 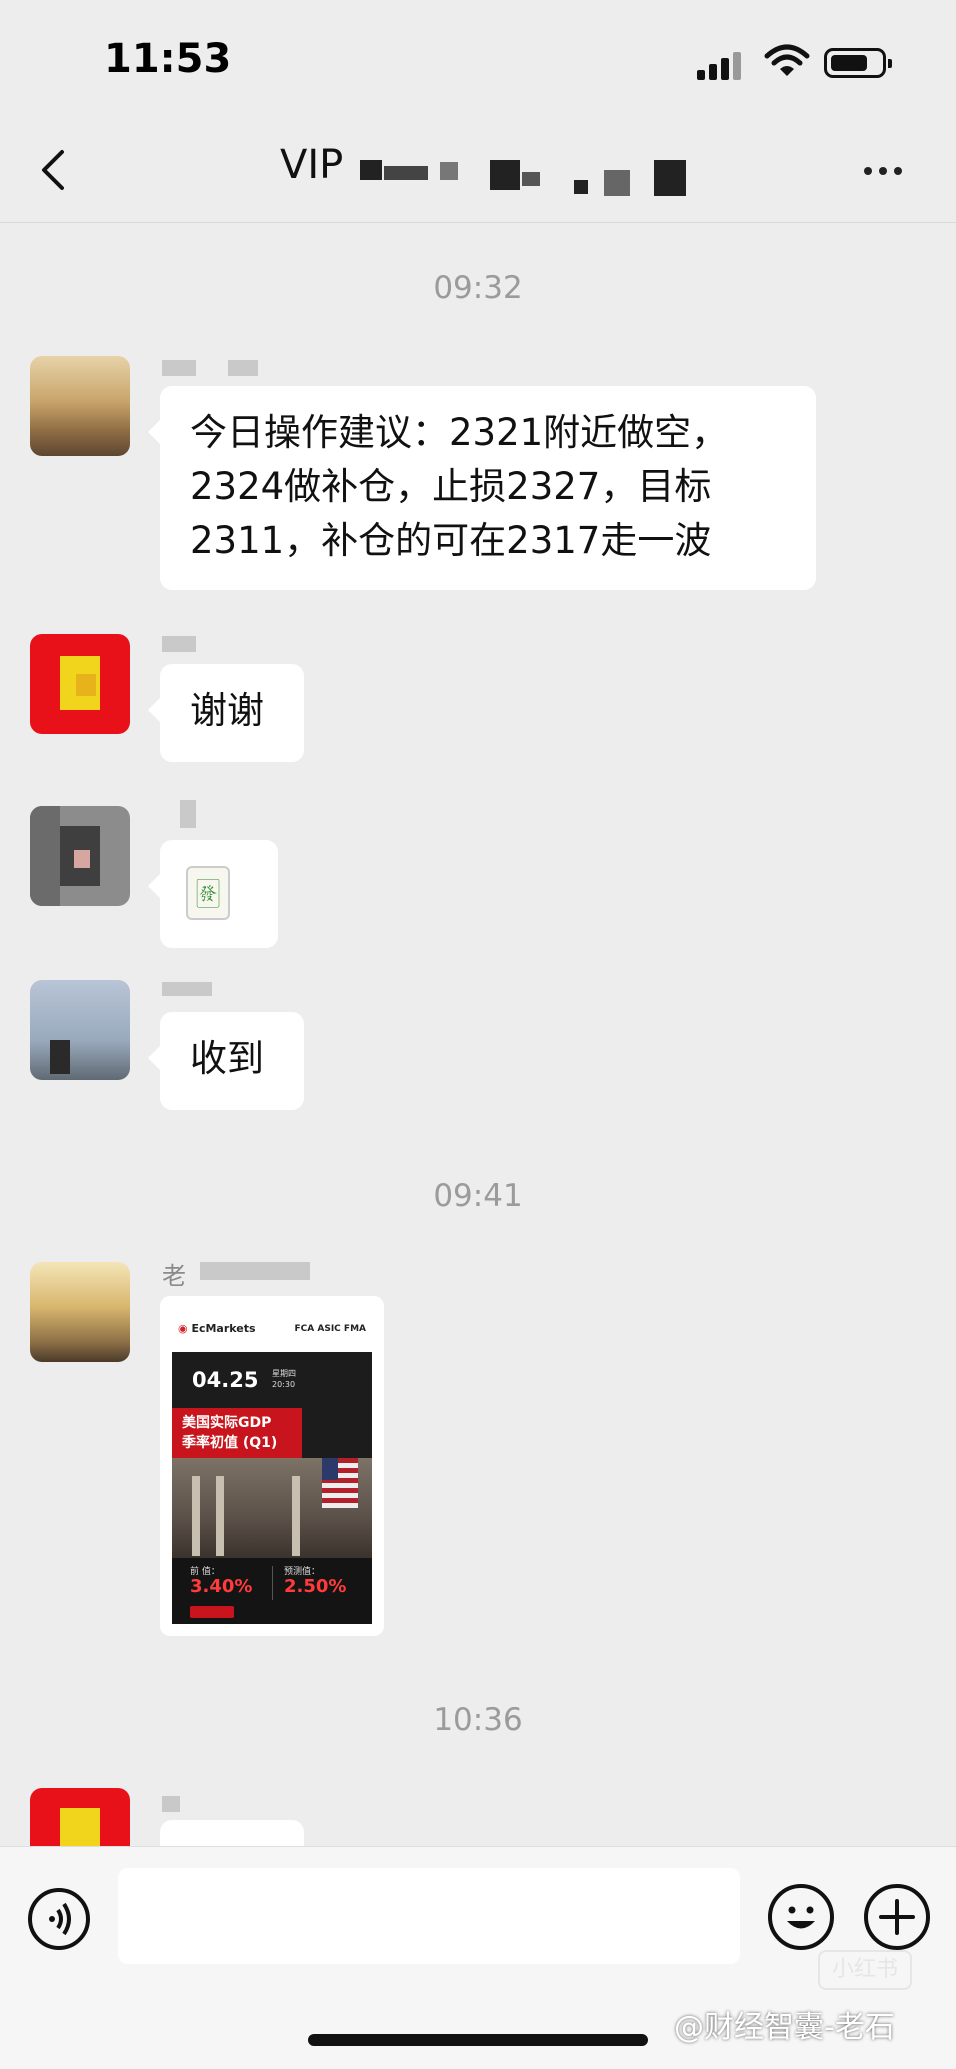 I want to click on message-text: 谢谢, so click(x=227, y=710).